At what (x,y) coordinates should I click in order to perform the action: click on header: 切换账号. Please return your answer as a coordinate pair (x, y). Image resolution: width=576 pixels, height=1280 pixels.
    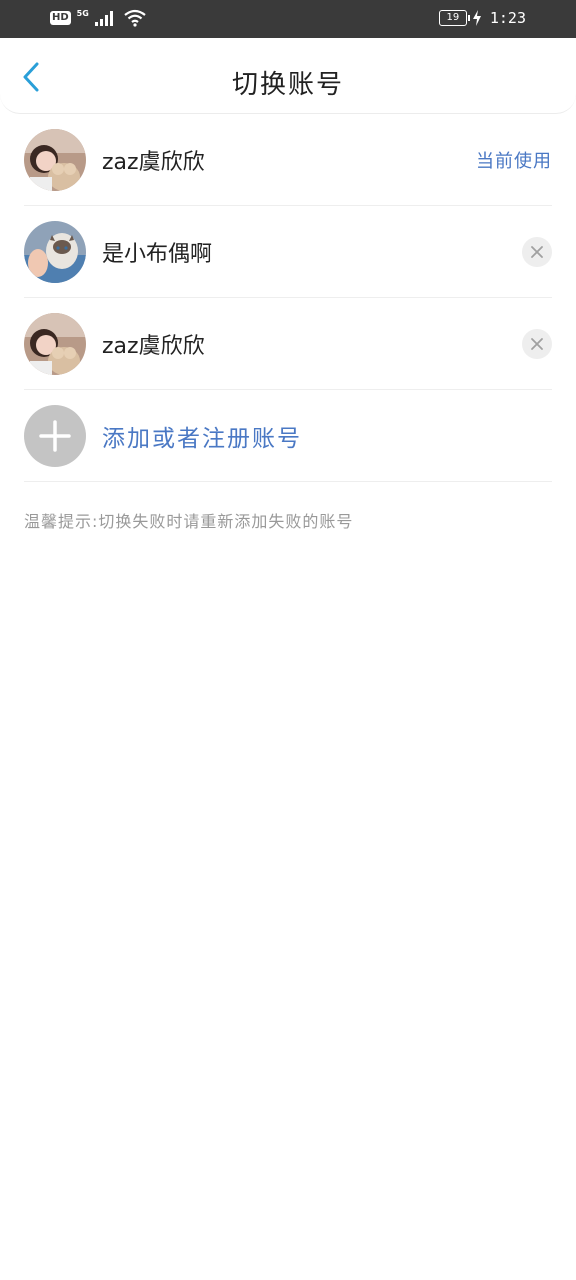
    Looking at the image, I should click on (288, 76).